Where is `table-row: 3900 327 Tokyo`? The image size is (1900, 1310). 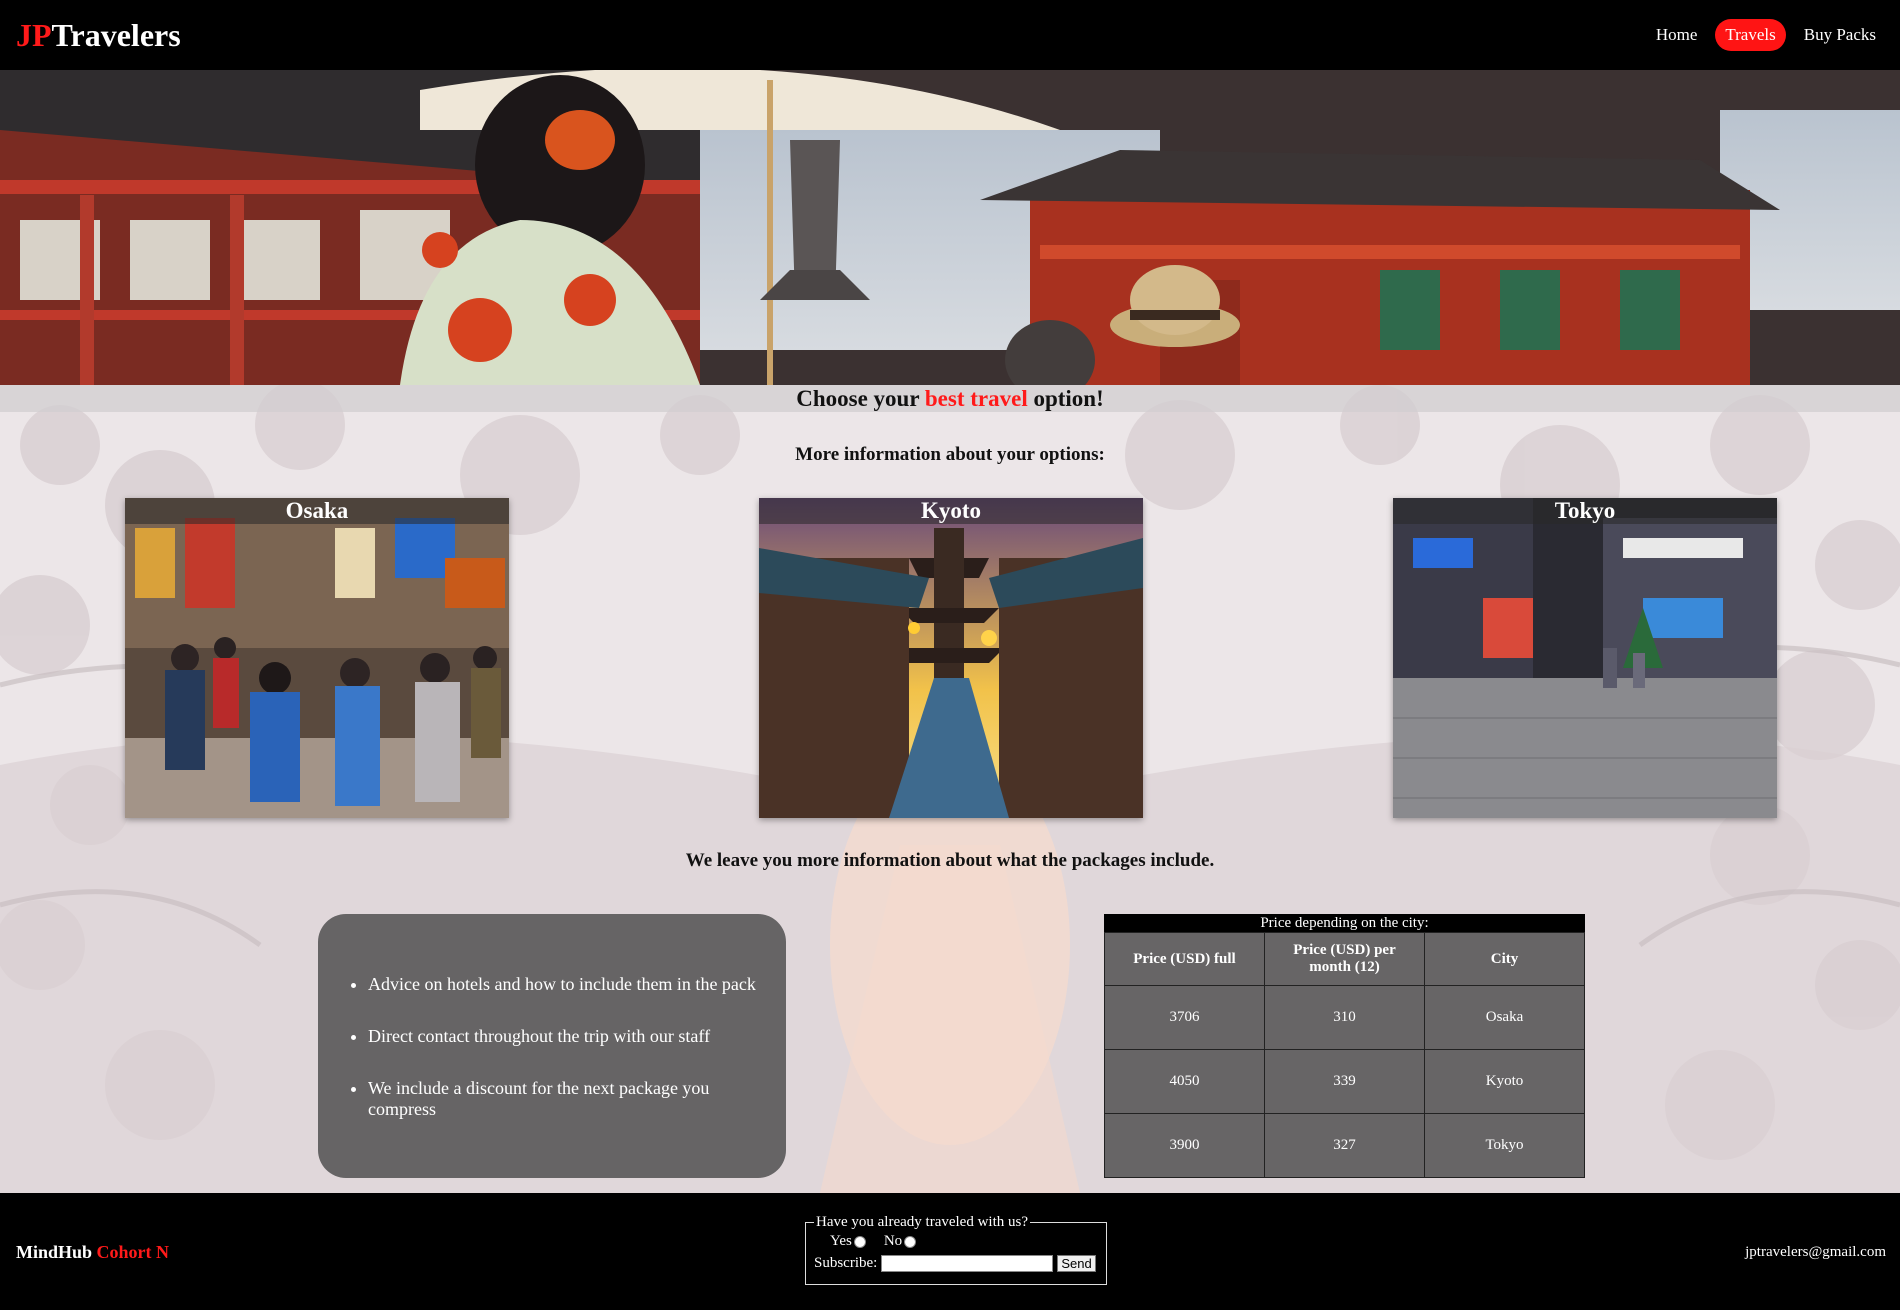 table-row: 3900 327 Tokyo is located at coordinates (1344, 1145).